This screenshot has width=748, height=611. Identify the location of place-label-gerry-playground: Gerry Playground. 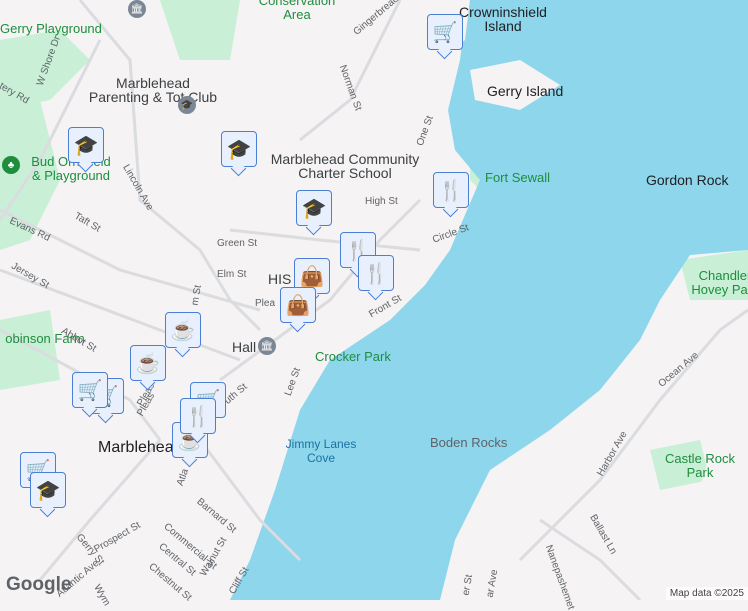
(51, 29).